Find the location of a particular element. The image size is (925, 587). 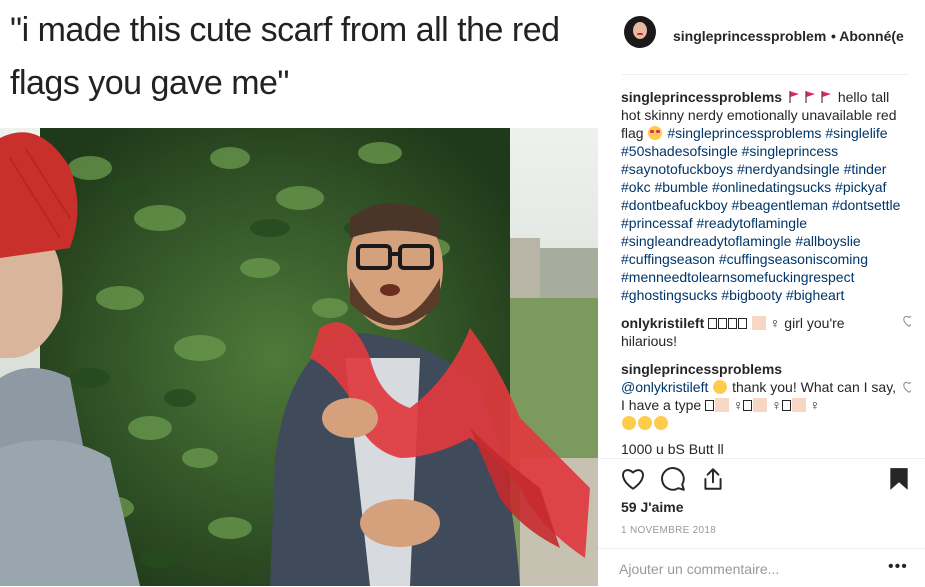

add-comment-bar: ••• is located at coordinates (761, 567).